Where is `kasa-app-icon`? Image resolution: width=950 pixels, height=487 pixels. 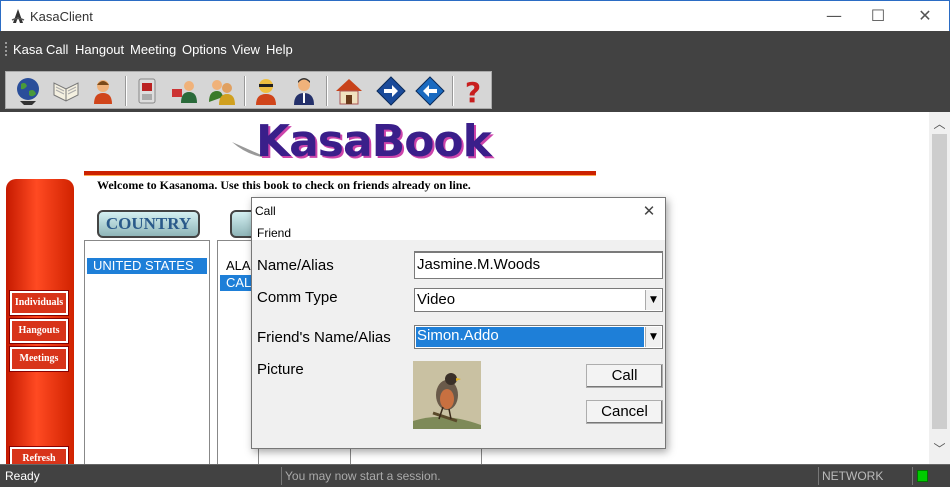 kasa-app-icon is located at coordinates (18, 16).